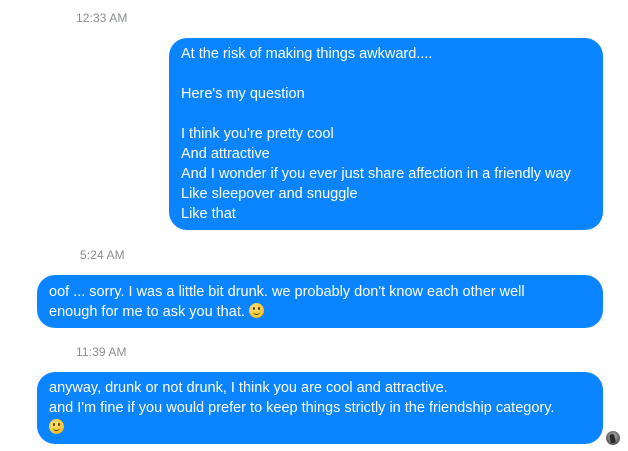 The image size is (628, 451). I want to click on message-line: And attractive, so click(225, 154).